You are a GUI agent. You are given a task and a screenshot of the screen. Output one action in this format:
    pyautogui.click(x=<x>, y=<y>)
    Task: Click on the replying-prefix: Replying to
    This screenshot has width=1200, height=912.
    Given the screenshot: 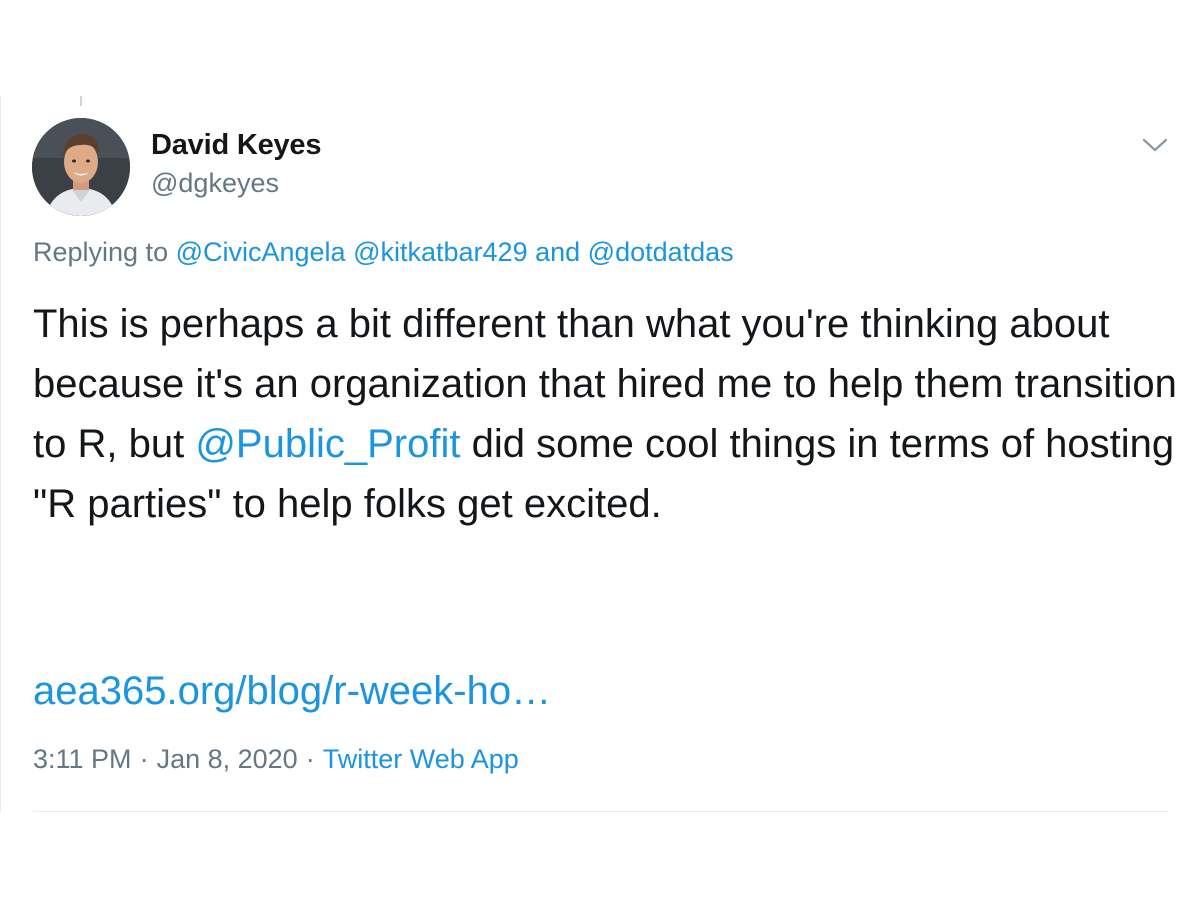 What is the action you would take?
    pyautogui.click(x=104, y=252)
    